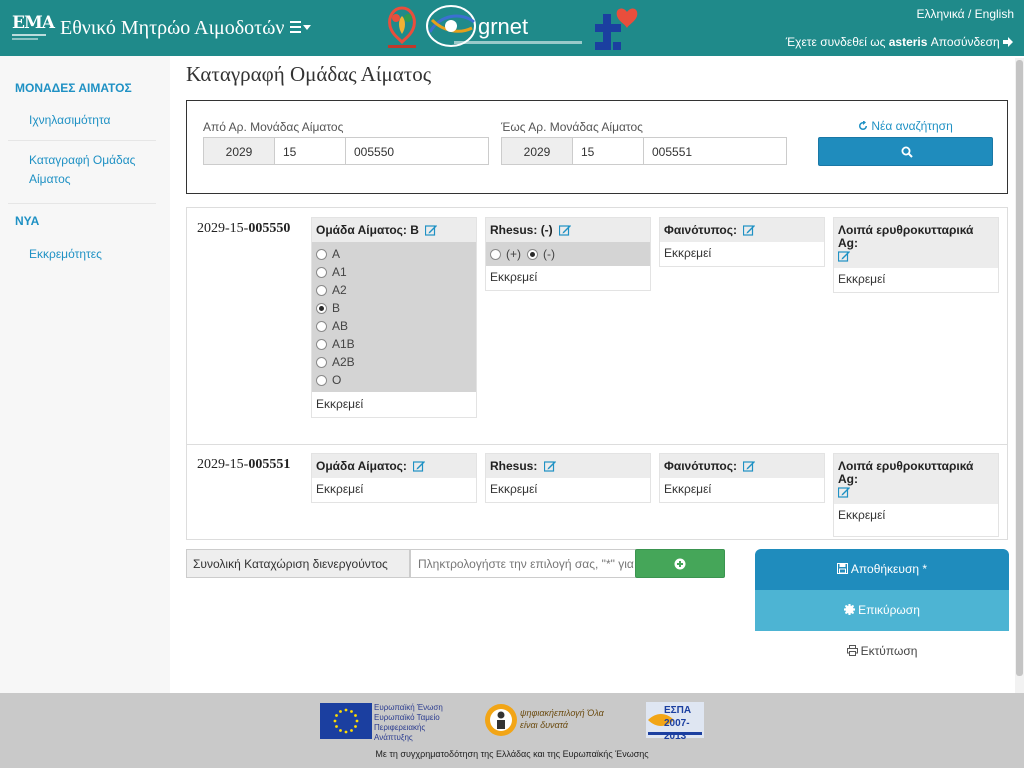 The image size is (1024, 768). I want to click on logout-link: Αποσύνδεση, so click(965, 42).